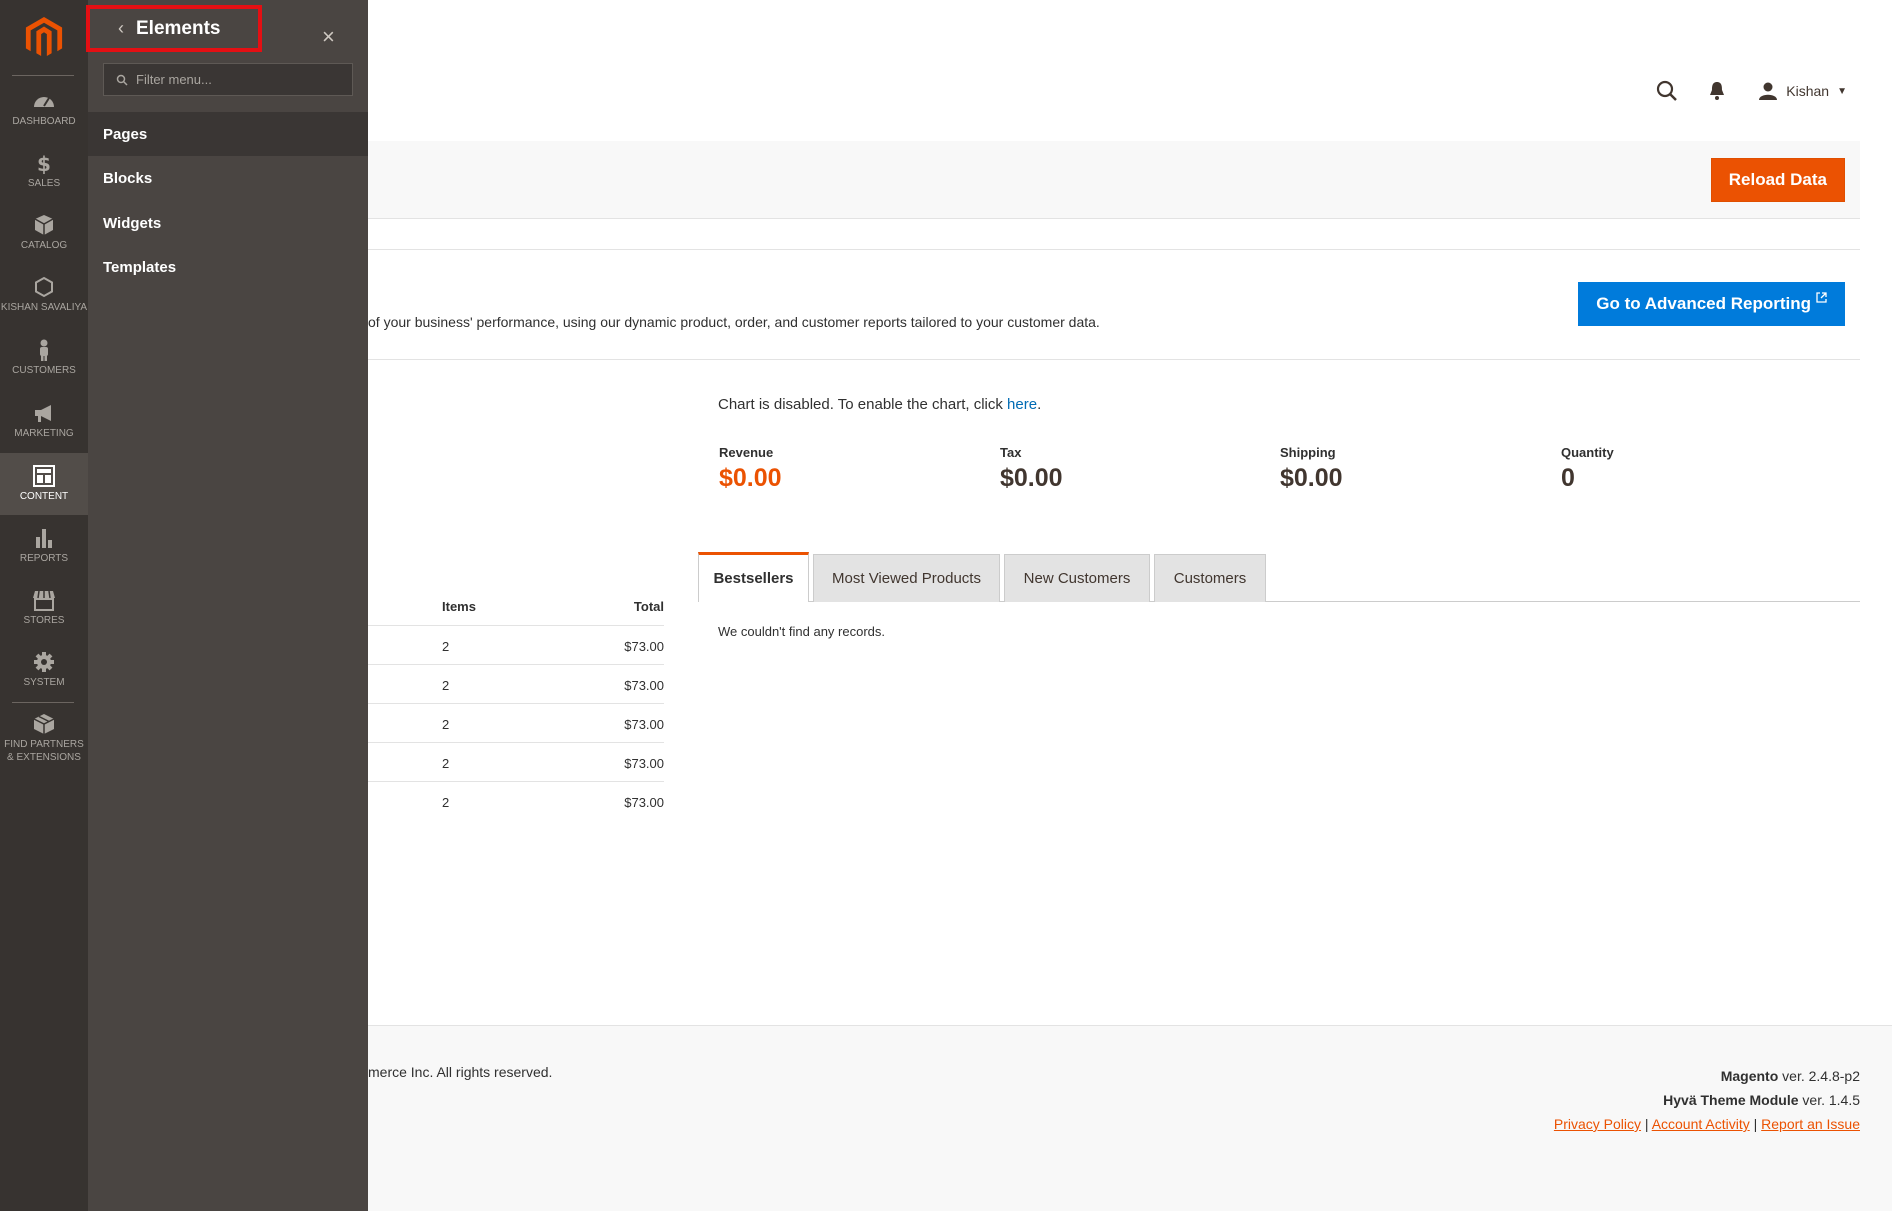 This screenshot has height=1211, width=1892. Describe the element at coordinates (44, 496) in the screenshot. I see `nav-label: CONTENT` at that location.